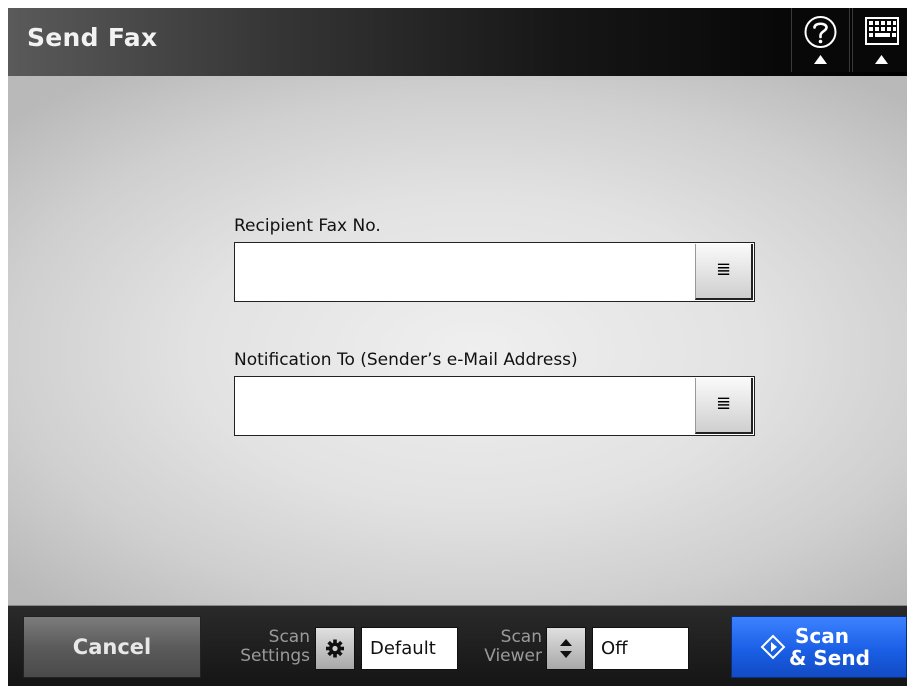 This screenshot has height=686, width=907. I want to click on scan-viewer-label: Scan Viewer, so click(503, 647).